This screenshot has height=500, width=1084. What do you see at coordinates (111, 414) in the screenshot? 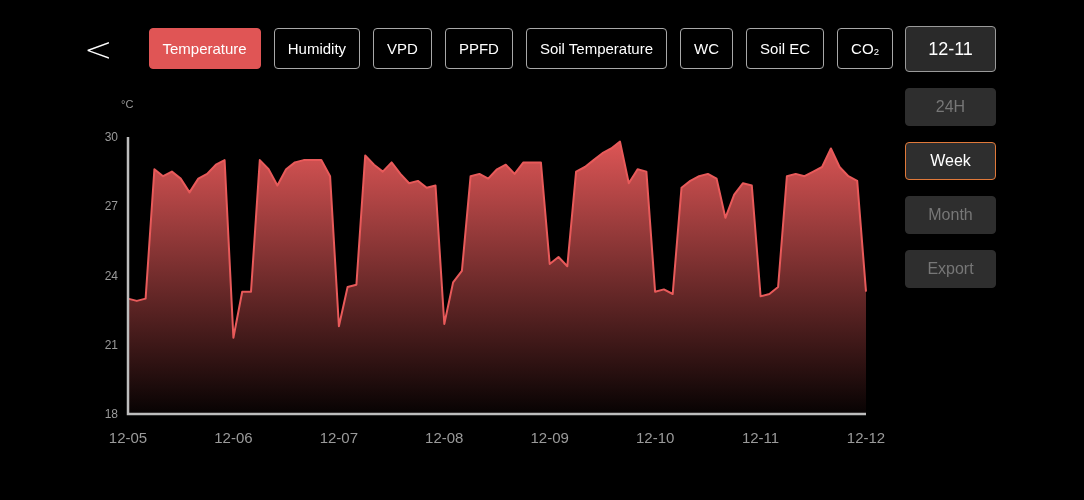
I see `axis-label: 18` at bounding box center [111, 414].